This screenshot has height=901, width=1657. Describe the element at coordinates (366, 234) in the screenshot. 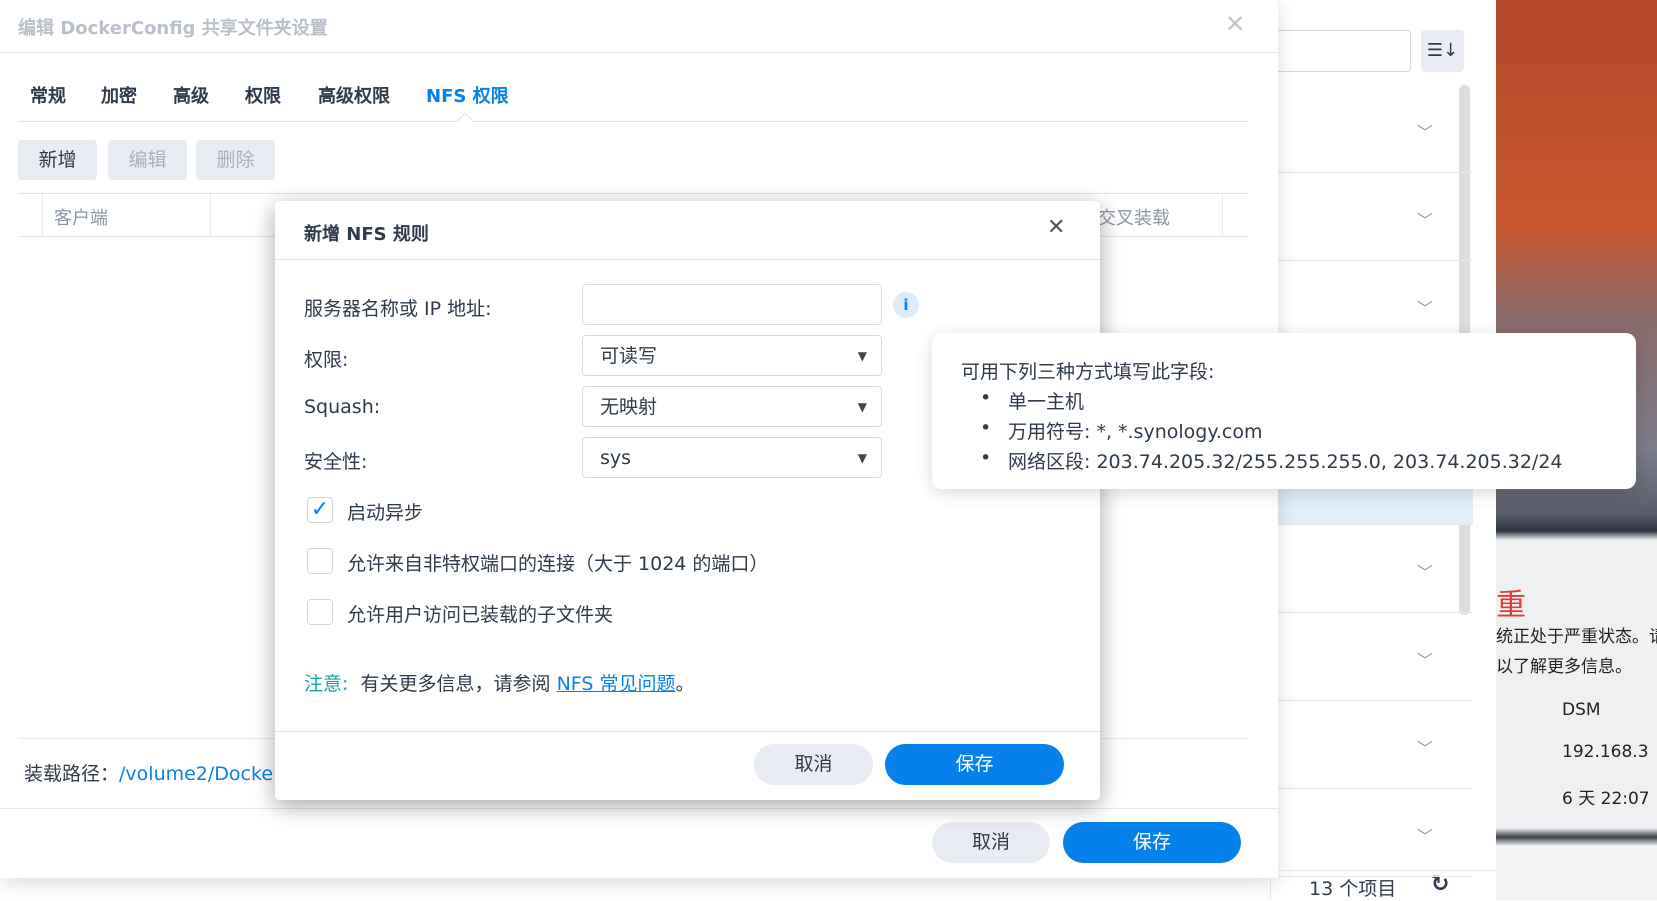

I see `dialog-title: 新增 NFS 规则` at that location.